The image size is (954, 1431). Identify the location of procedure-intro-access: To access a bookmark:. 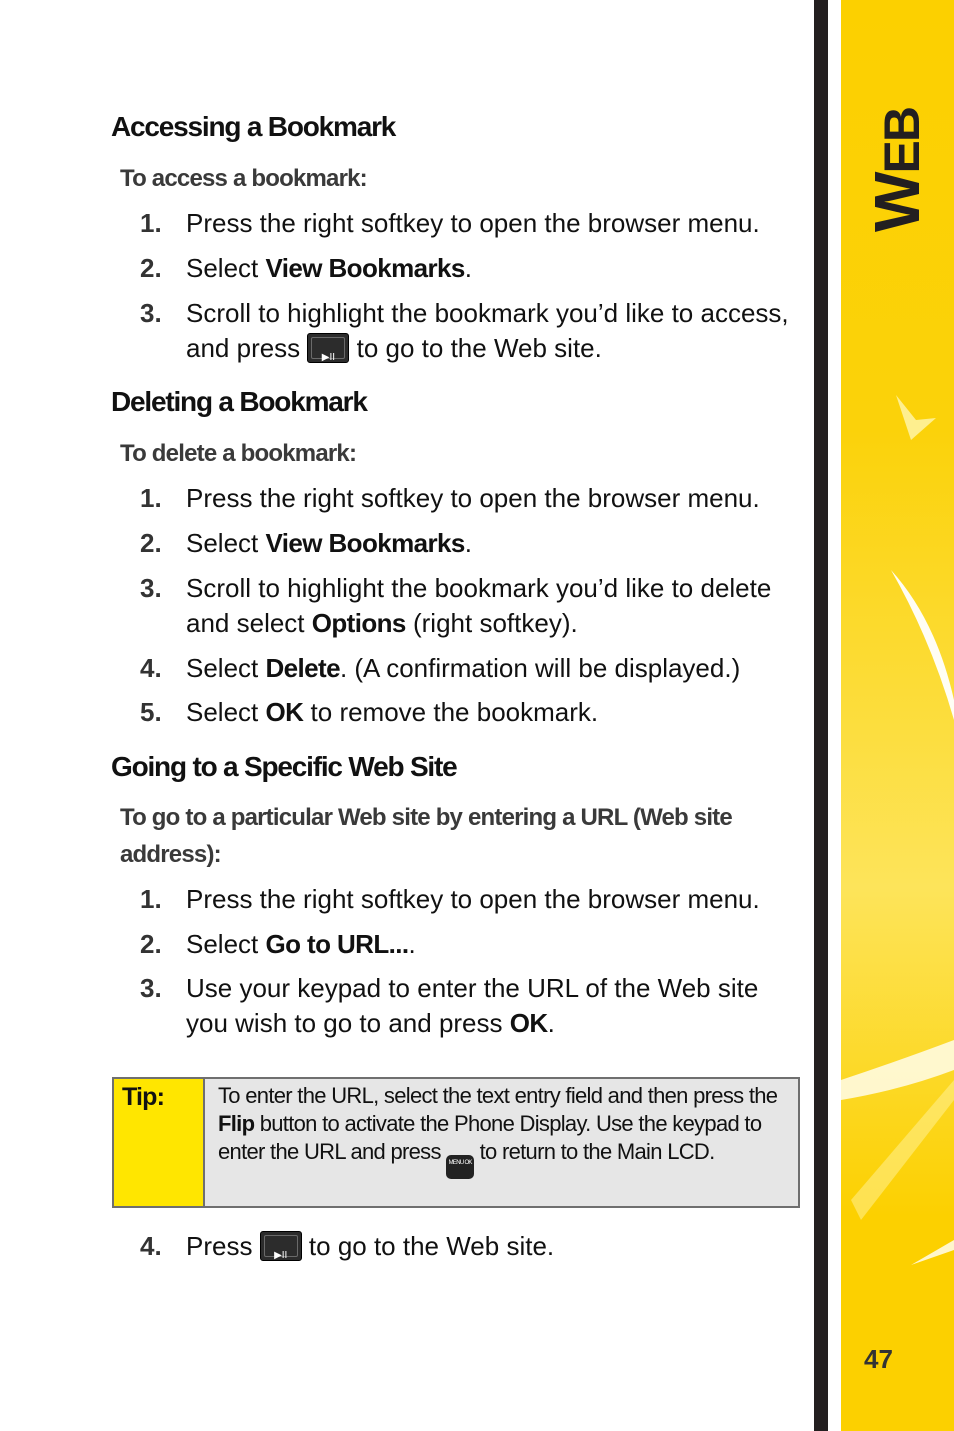
(244, 178).